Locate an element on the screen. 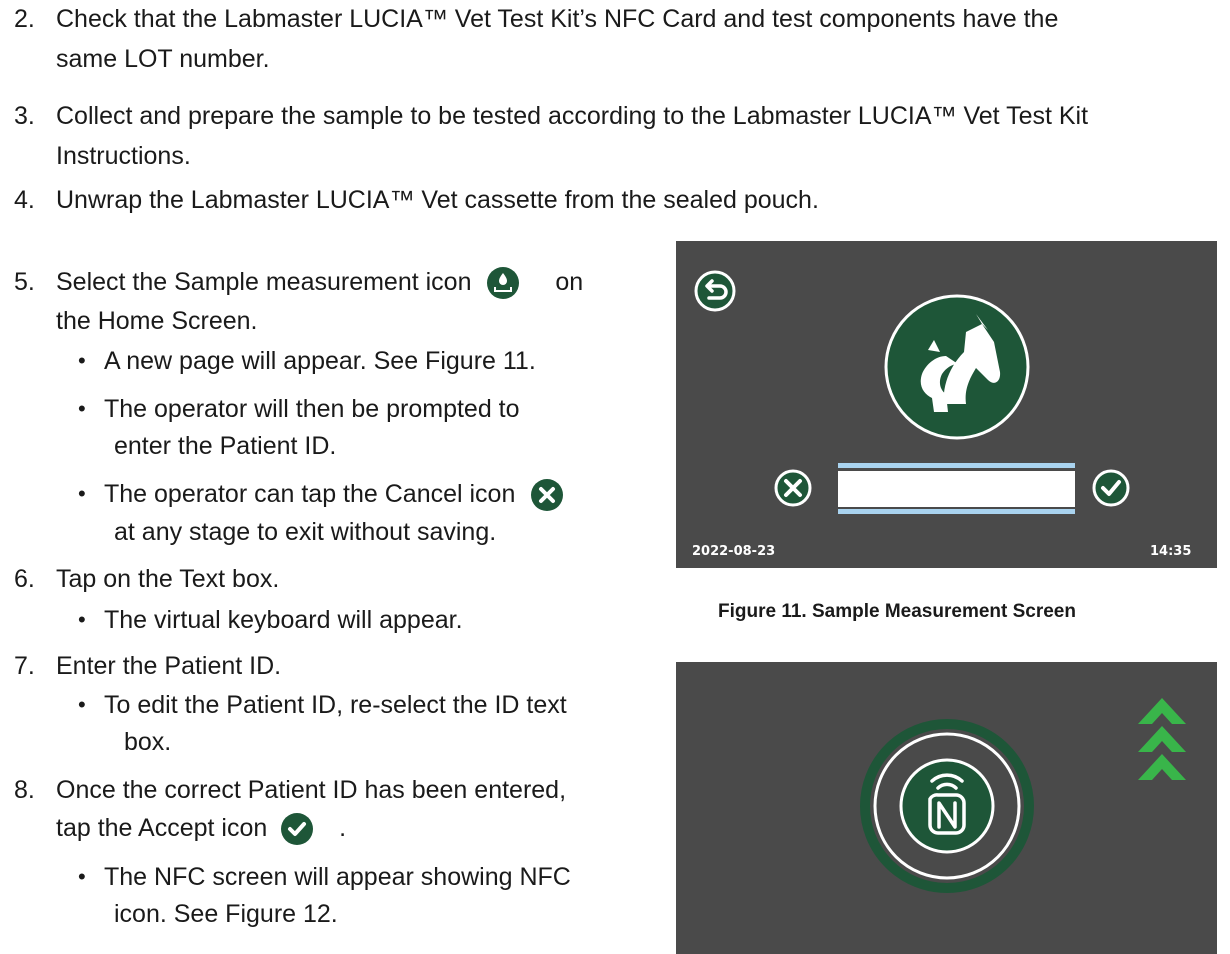  patient-id-text-box is located at coordinates (956, 489).